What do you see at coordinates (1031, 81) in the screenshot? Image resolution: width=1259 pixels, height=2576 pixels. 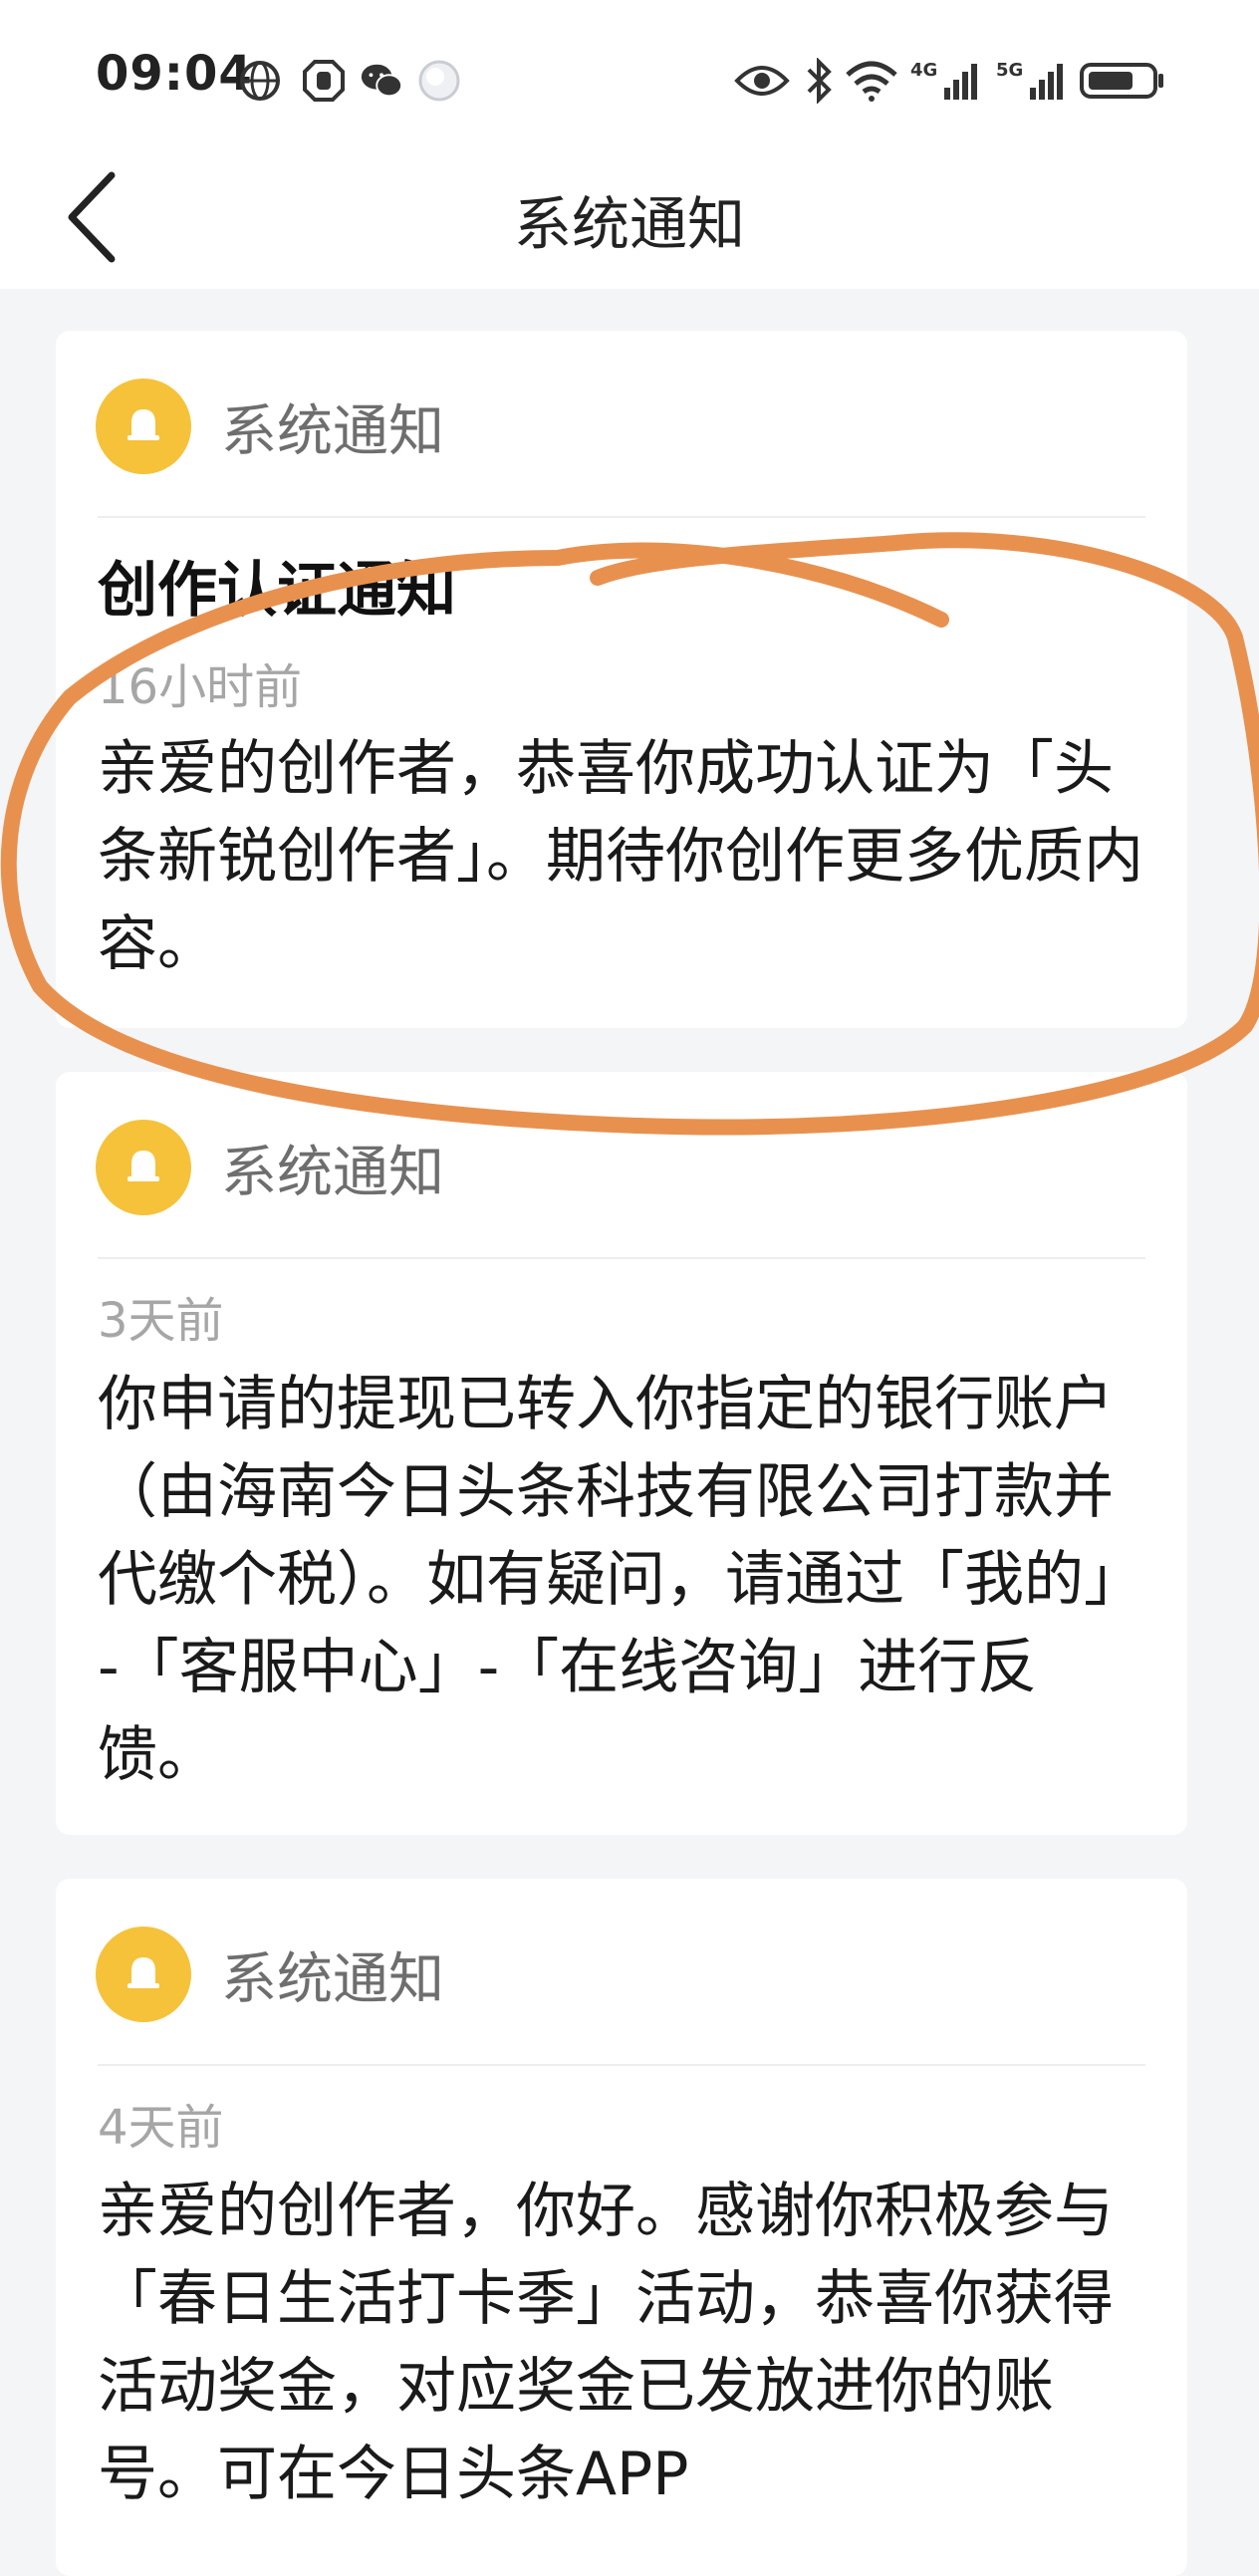 I see `signal-icon-5g: 5G` at bounding box center [1031, 81].